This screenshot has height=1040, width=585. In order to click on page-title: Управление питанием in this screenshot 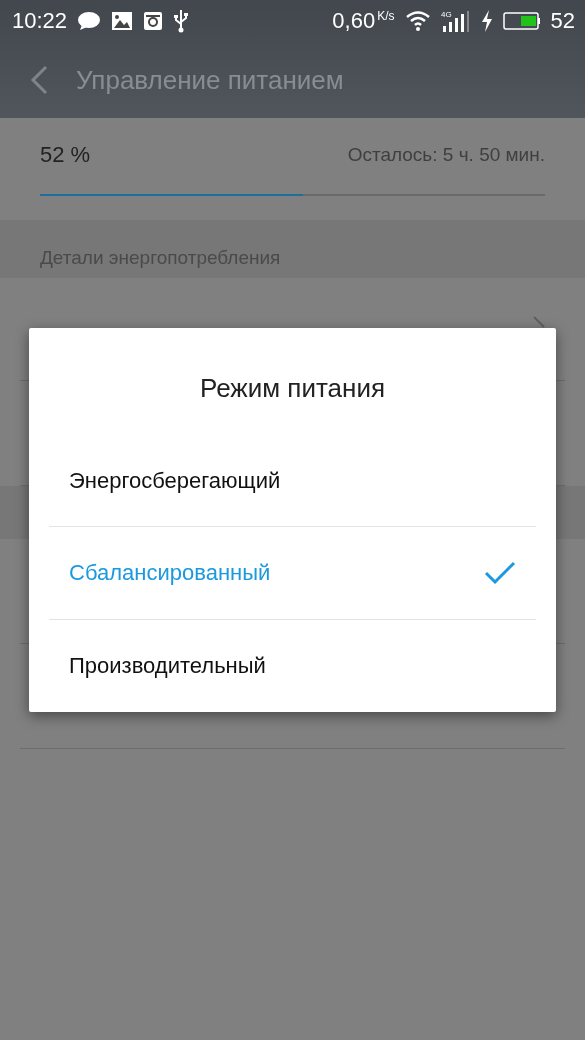, I will do `click(210, 80)`.